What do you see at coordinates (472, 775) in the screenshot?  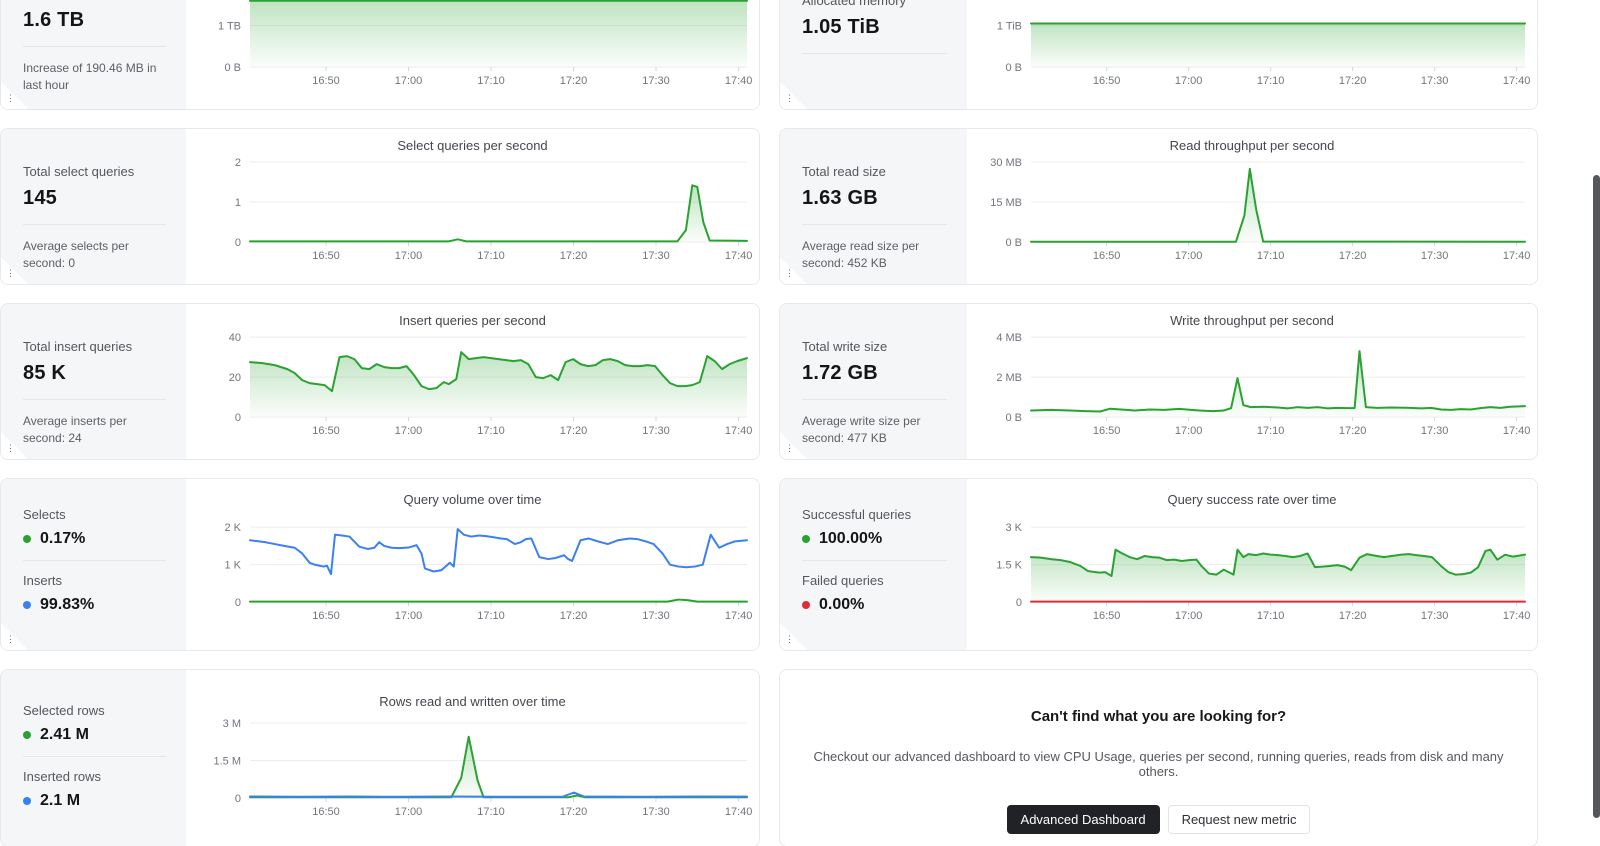 I see `rows-read-written-chart: 3 M 1.5 M 0 16:50 17:00 17:10 17:20 17:30 17:40` at bounding box center [472, 775].